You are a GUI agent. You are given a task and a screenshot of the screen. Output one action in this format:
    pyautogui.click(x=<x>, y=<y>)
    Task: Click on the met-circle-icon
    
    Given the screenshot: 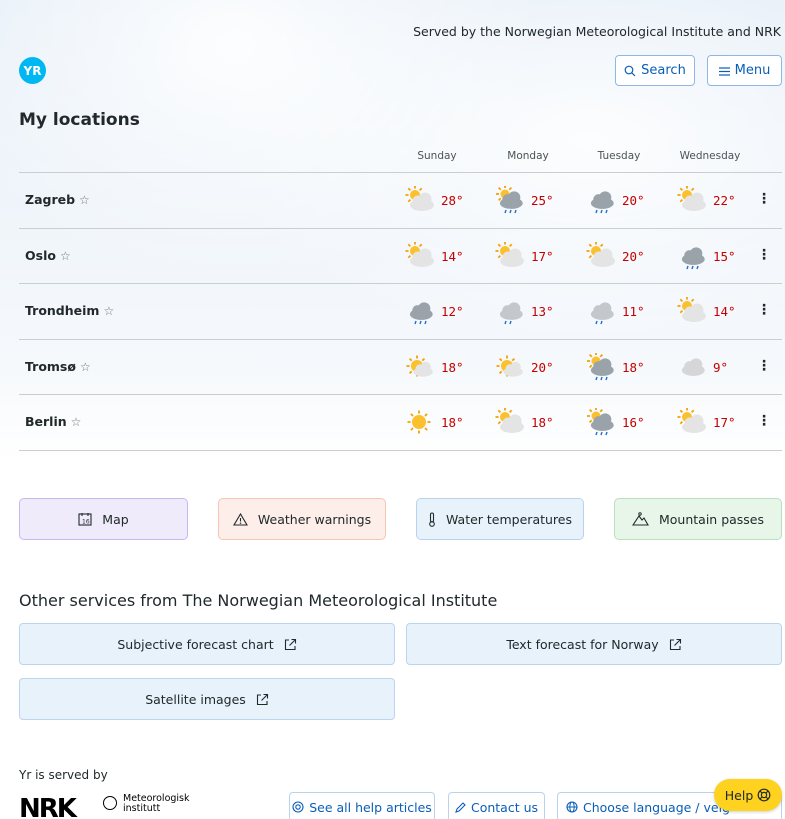 What is the action you would take?
    pyautogui.click(x=110, y=803)
    